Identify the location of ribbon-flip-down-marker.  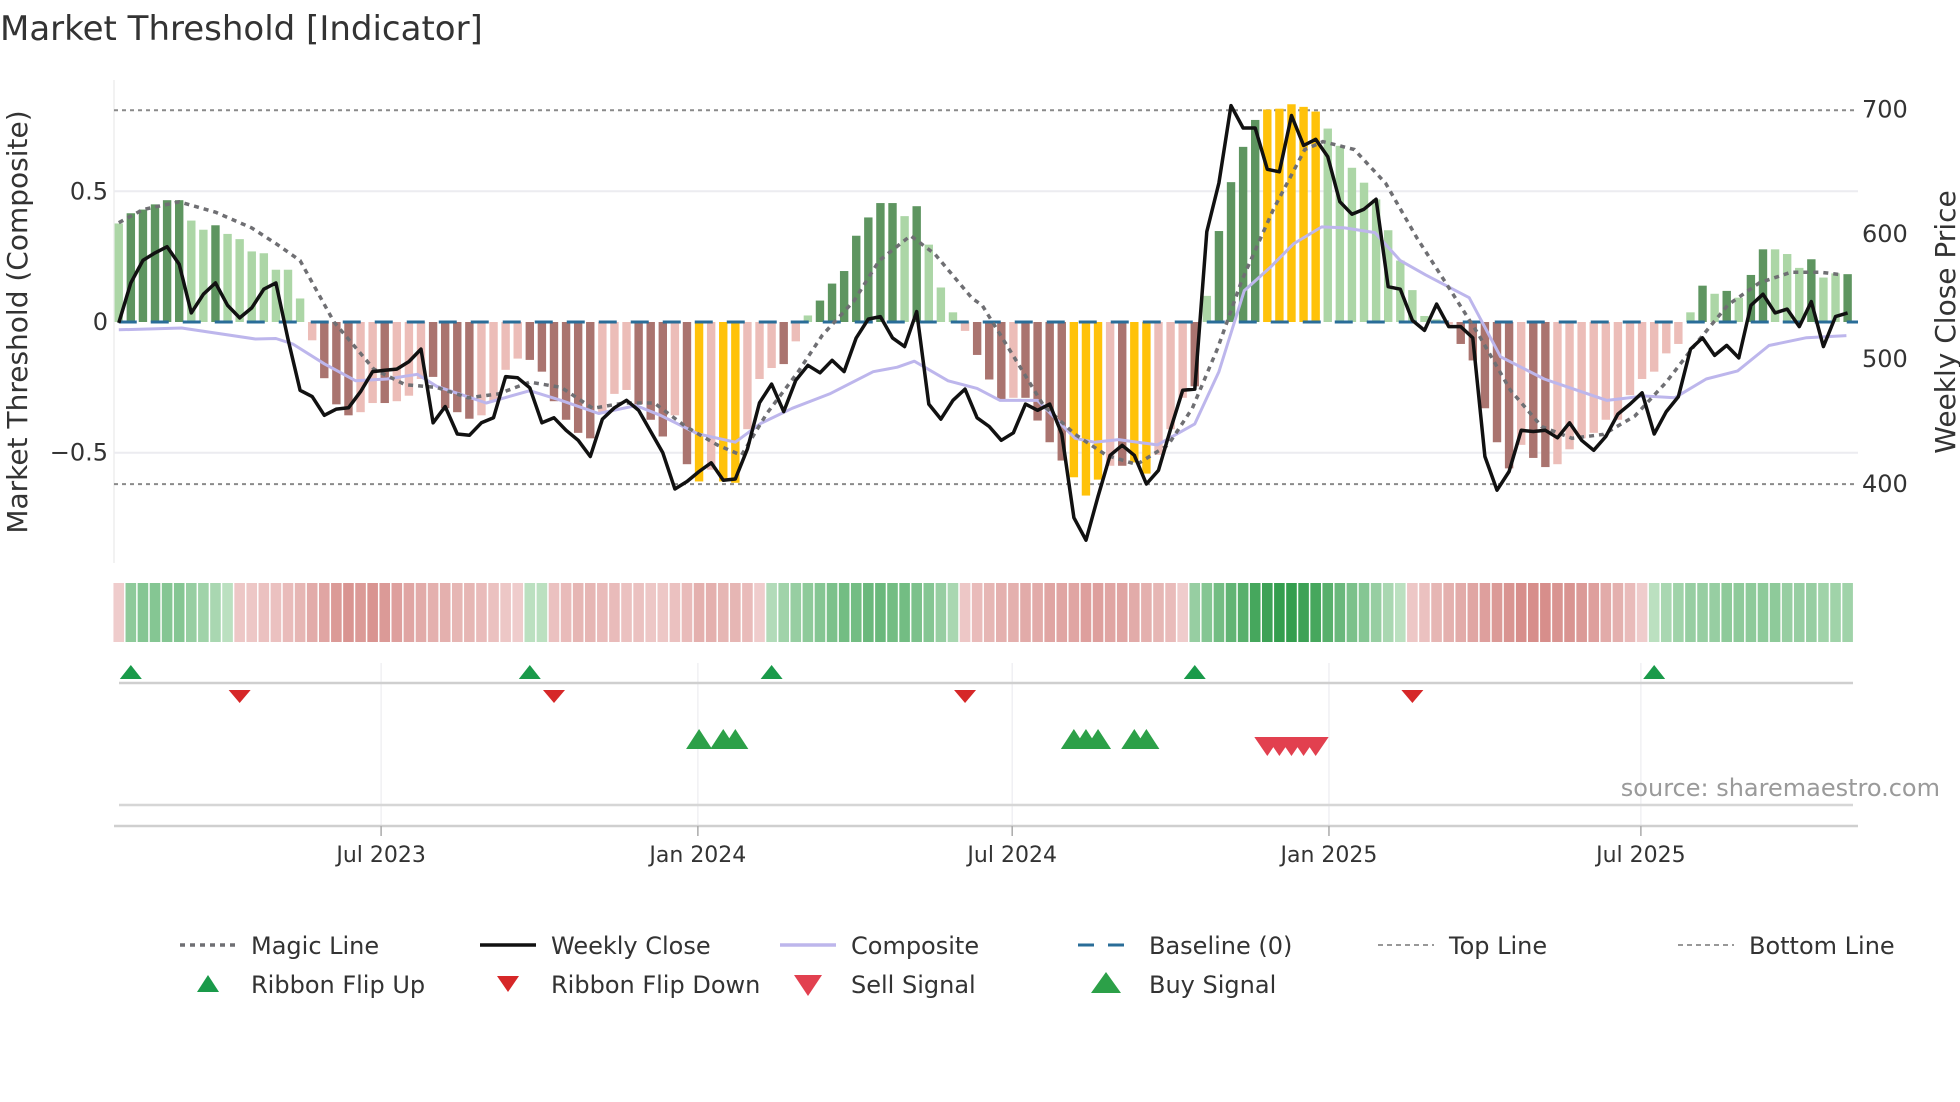
(553, 696).